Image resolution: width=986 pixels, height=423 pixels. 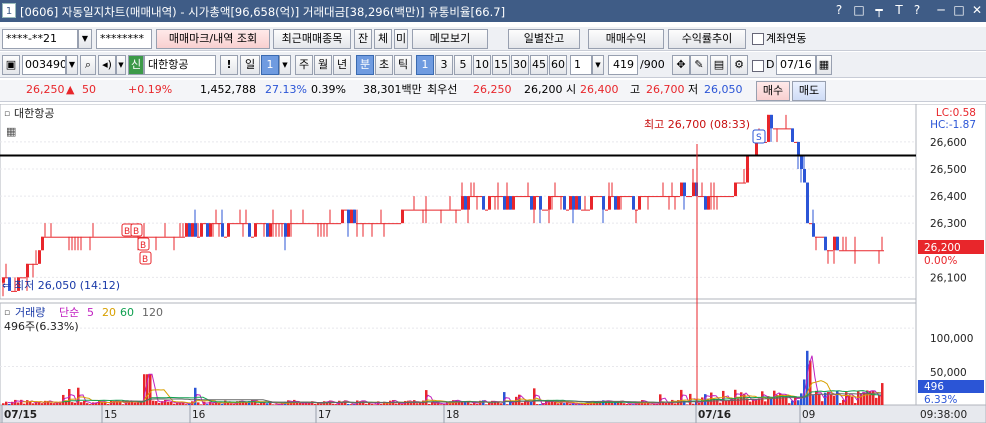 I want to click on stock-name-field: 대한항공, so click(x=180, y=65).